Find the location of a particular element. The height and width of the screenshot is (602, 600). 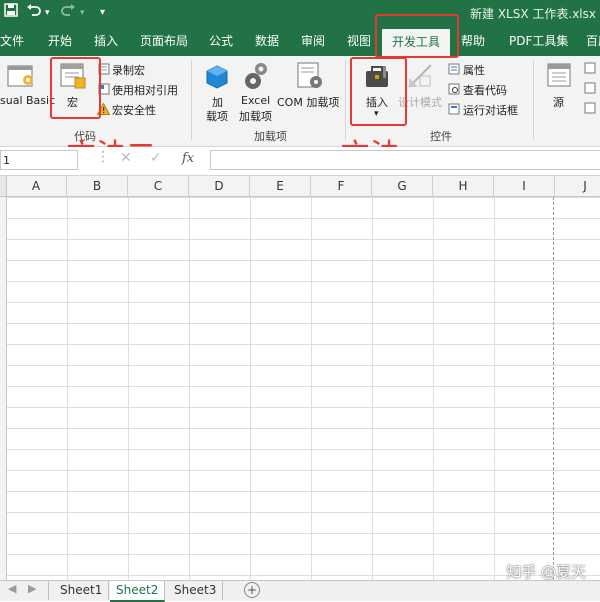

add-ins-group-label: 加载项 is located at coordinates (270, 136).